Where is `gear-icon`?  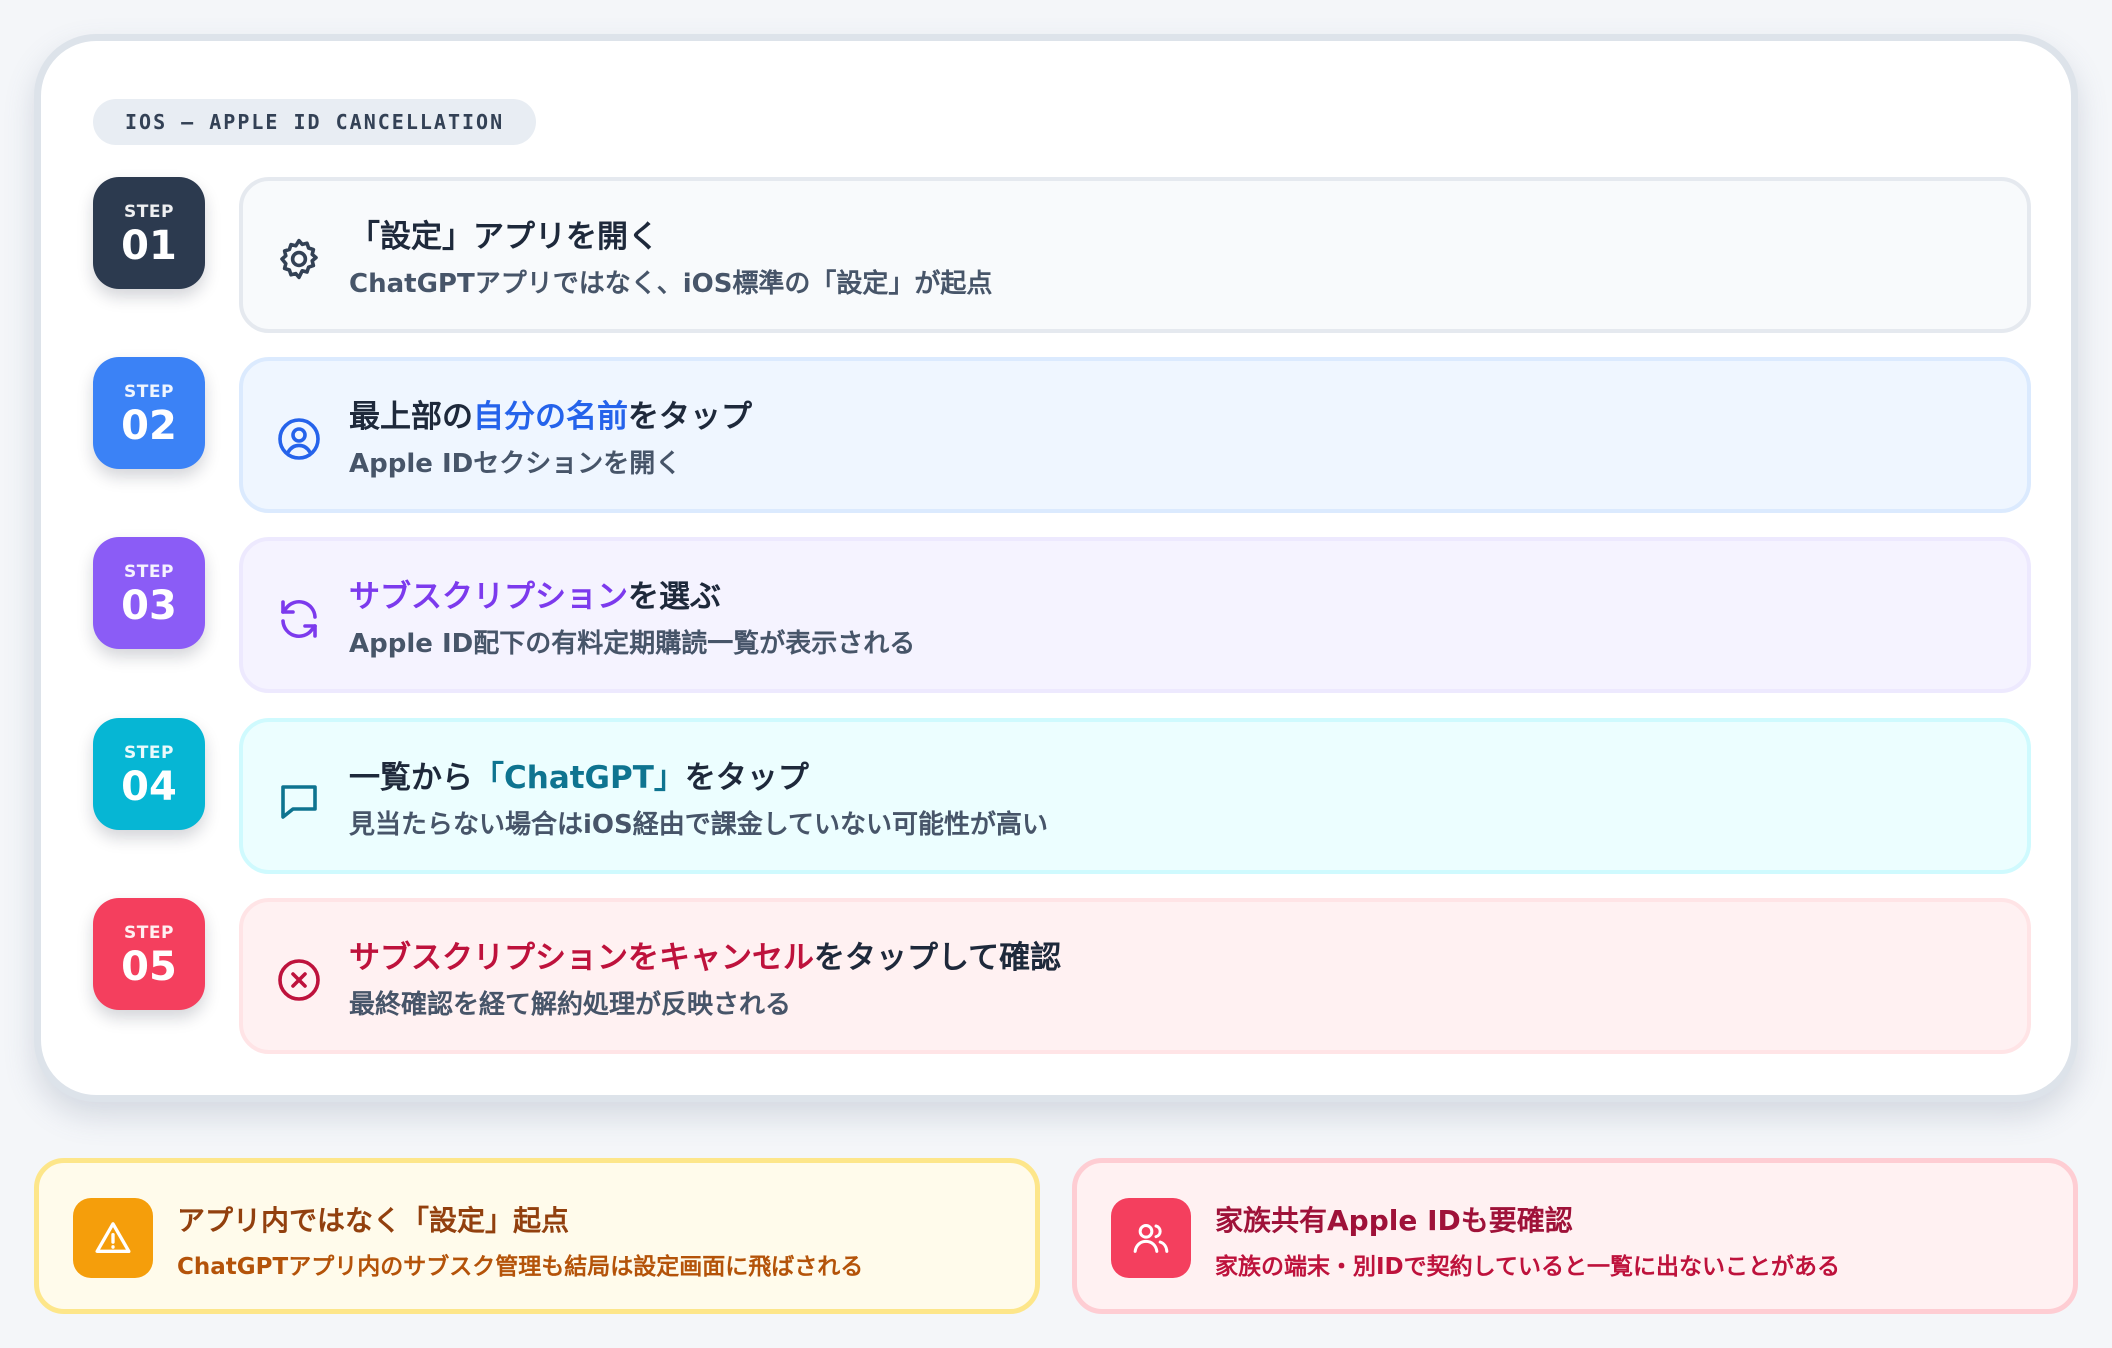
gear-icon is located at coordinates (299, 259).